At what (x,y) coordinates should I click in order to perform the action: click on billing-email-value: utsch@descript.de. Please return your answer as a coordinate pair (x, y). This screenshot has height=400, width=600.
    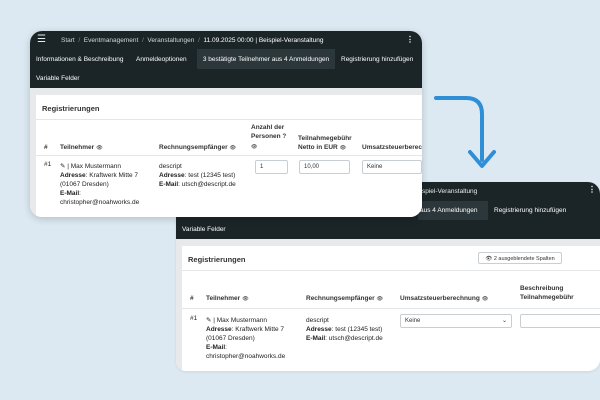
    Looking at the image, I should click on (355, 338).